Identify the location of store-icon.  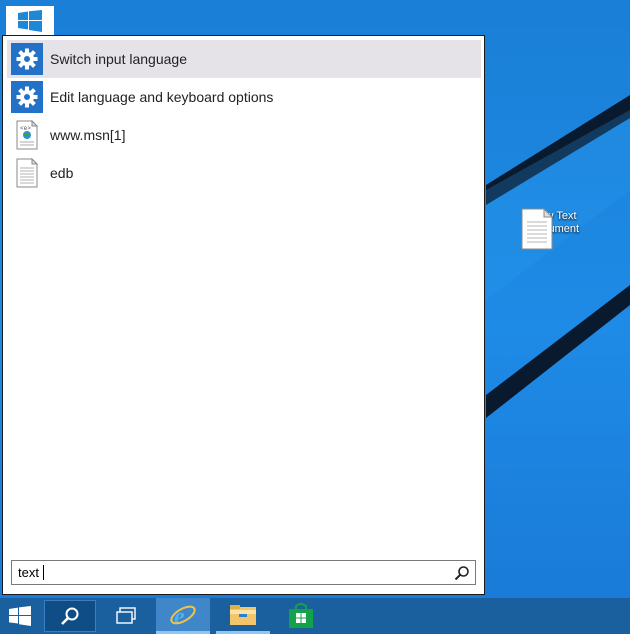
(301, 615).